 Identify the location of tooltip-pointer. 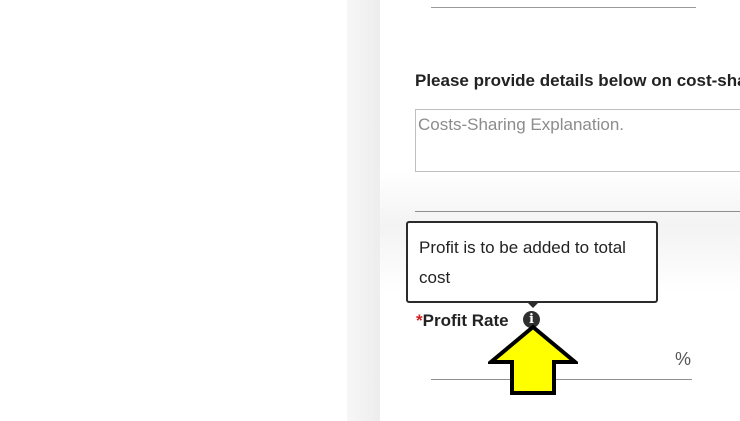
(533, 304).